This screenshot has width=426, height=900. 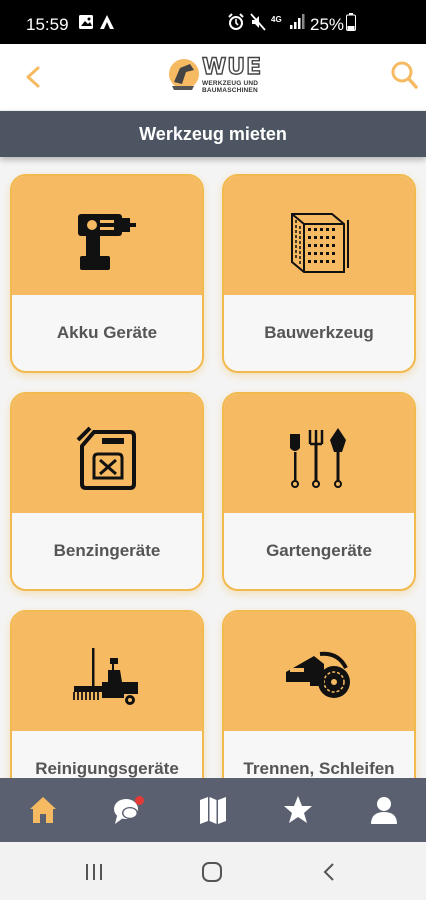 What do you see at coordinates (319, 453) in the screenshot?
I see `garden-tools-icon` at bounding box center [319, 453].